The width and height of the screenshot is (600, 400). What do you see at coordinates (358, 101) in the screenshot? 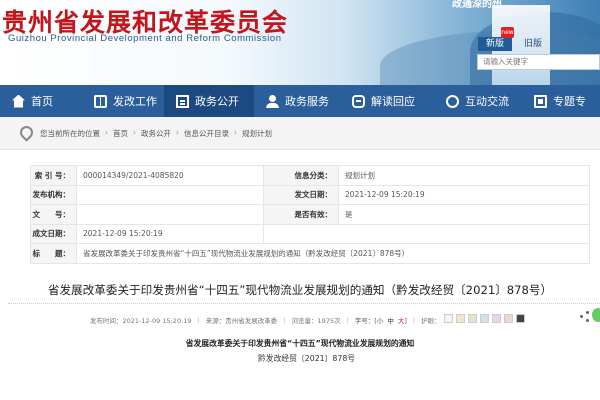
I see `chat-icon` at bounding box center [358, 101].